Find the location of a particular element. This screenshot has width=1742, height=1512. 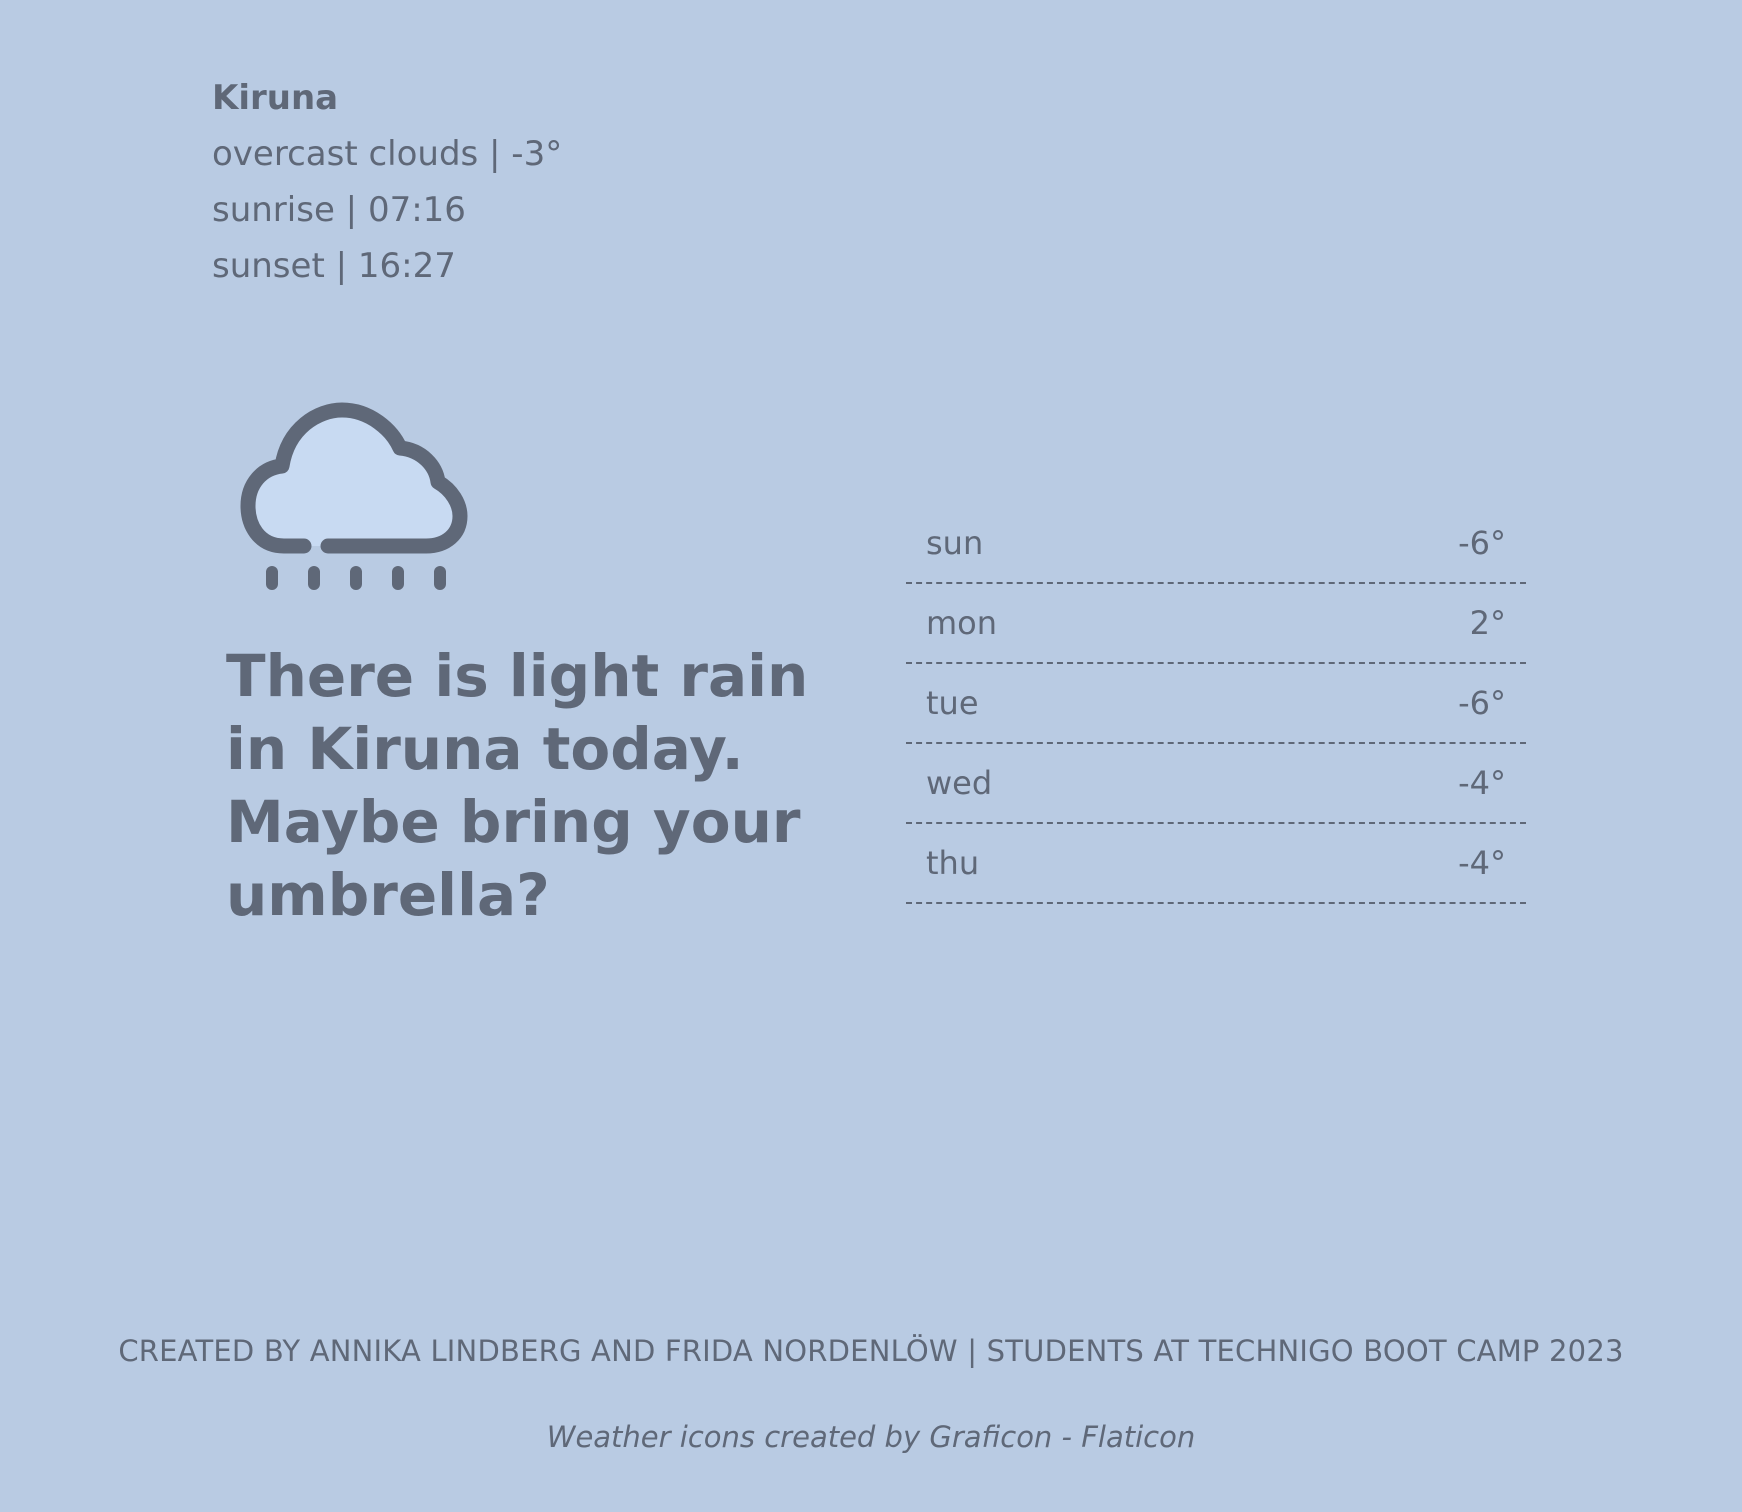

forecast-row: mon 2° is located at coordinates (1216, 624).